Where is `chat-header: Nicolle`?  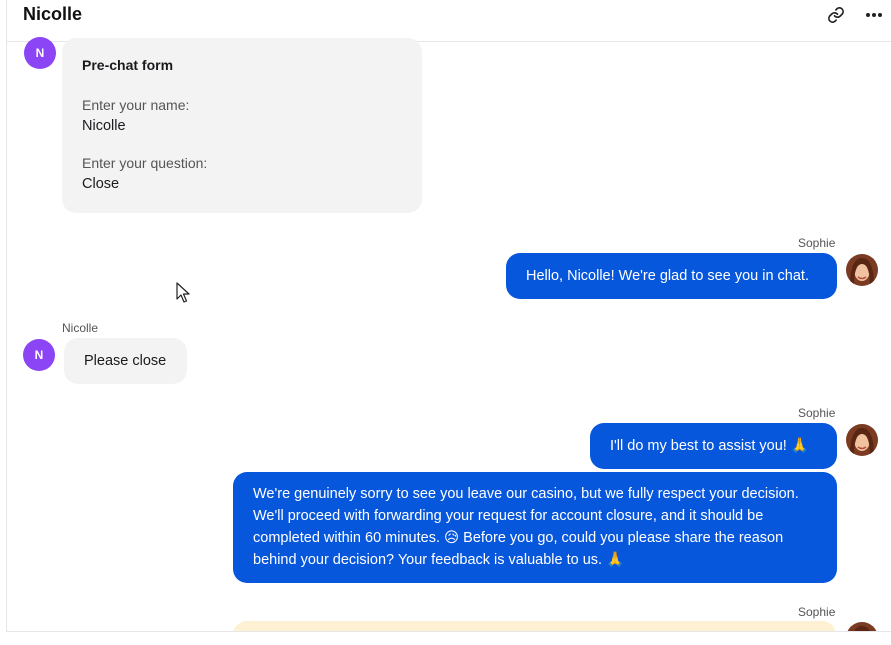
chat-header: Nicolle is located at coordinates (449, 21).